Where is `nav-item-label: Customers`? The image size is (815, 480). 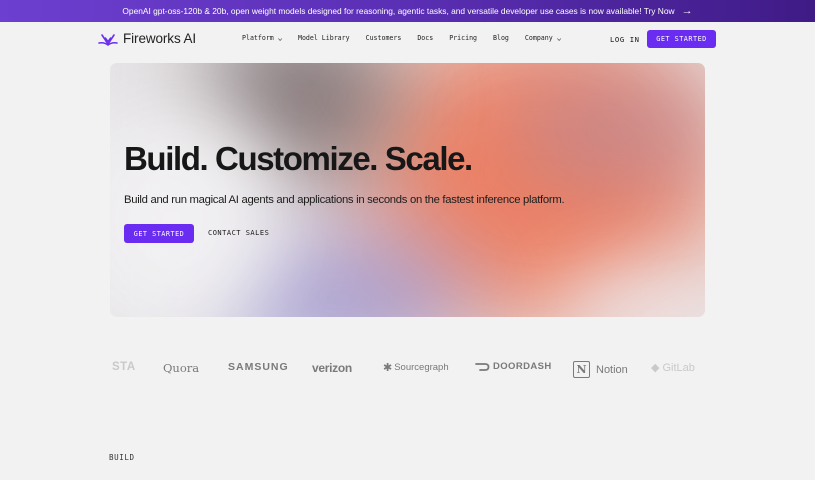
nav-item-label: Customers is located at coordinates (383, 38).